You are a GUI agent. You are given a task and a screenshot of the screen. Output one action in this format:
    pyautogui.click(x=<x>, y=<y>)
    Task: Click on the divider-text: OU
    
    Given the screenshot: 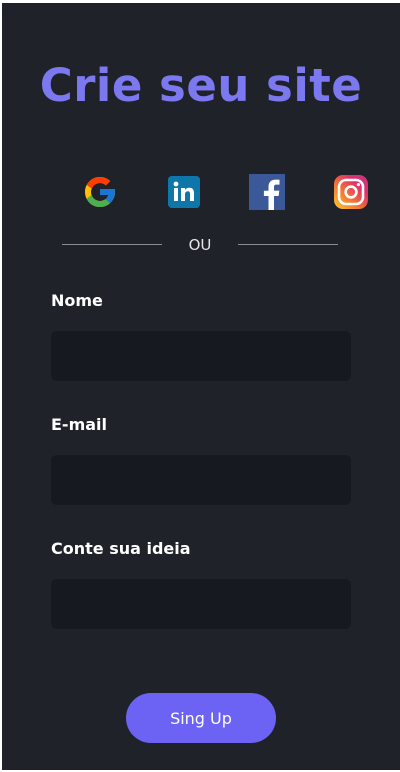 What is the action you would take?
    pyautogui.click(x=200, y=245)
    